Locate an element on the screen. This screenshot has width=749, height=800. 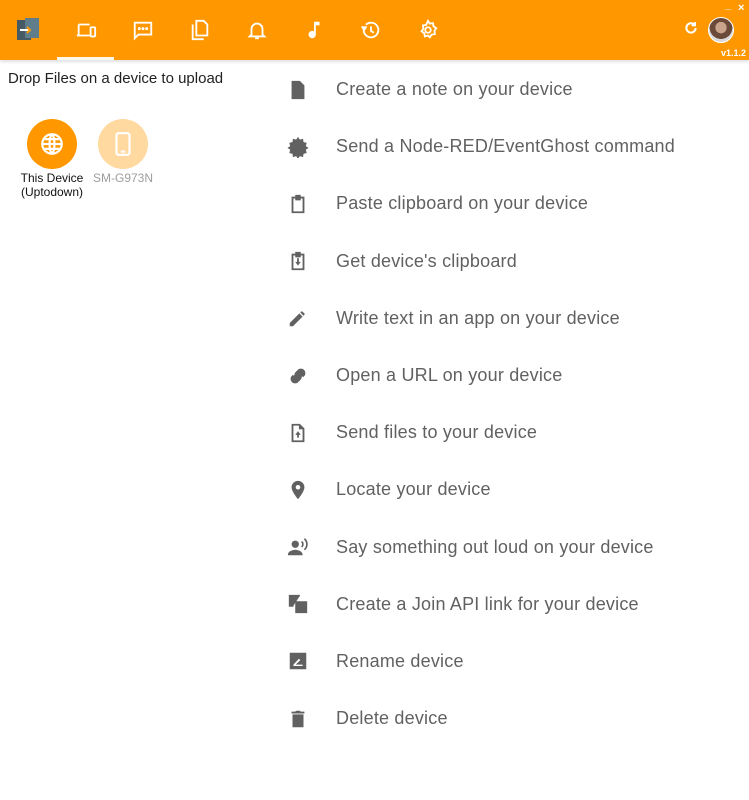
pencil-icon is located at coordinates (297, 319).